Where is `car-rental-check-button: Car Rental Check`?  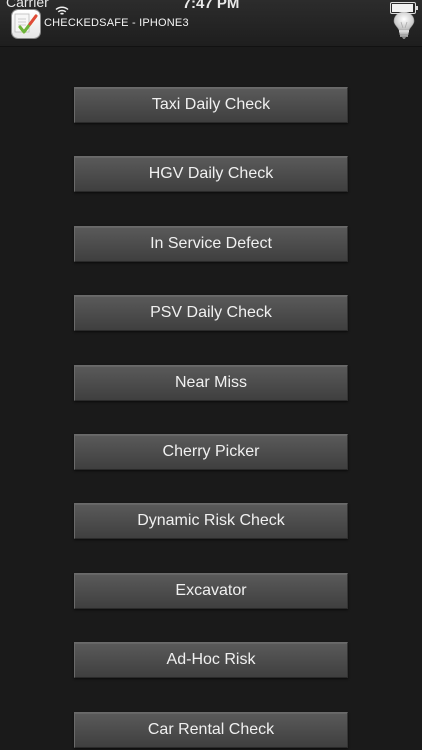
car-rental-check-button: Car Rental Check is located at coordinates (211, 729).